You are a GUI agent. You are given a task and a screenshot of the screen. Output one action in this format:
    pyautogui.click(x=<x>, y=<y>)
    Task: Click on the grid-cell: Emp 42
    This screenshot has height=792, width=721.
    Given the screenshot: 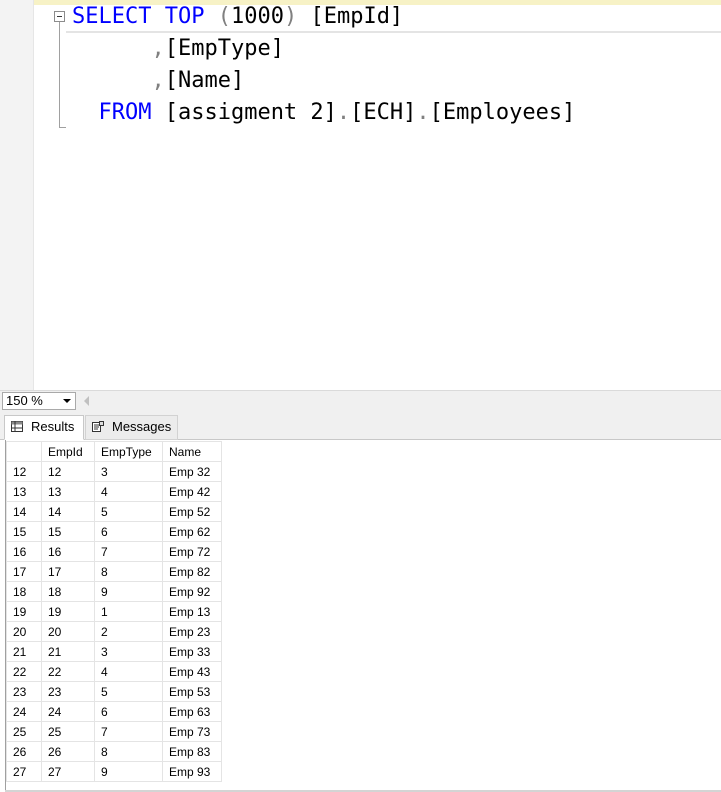 What is the action you would take?
    pyautogui.click(x=192, y=491)
    